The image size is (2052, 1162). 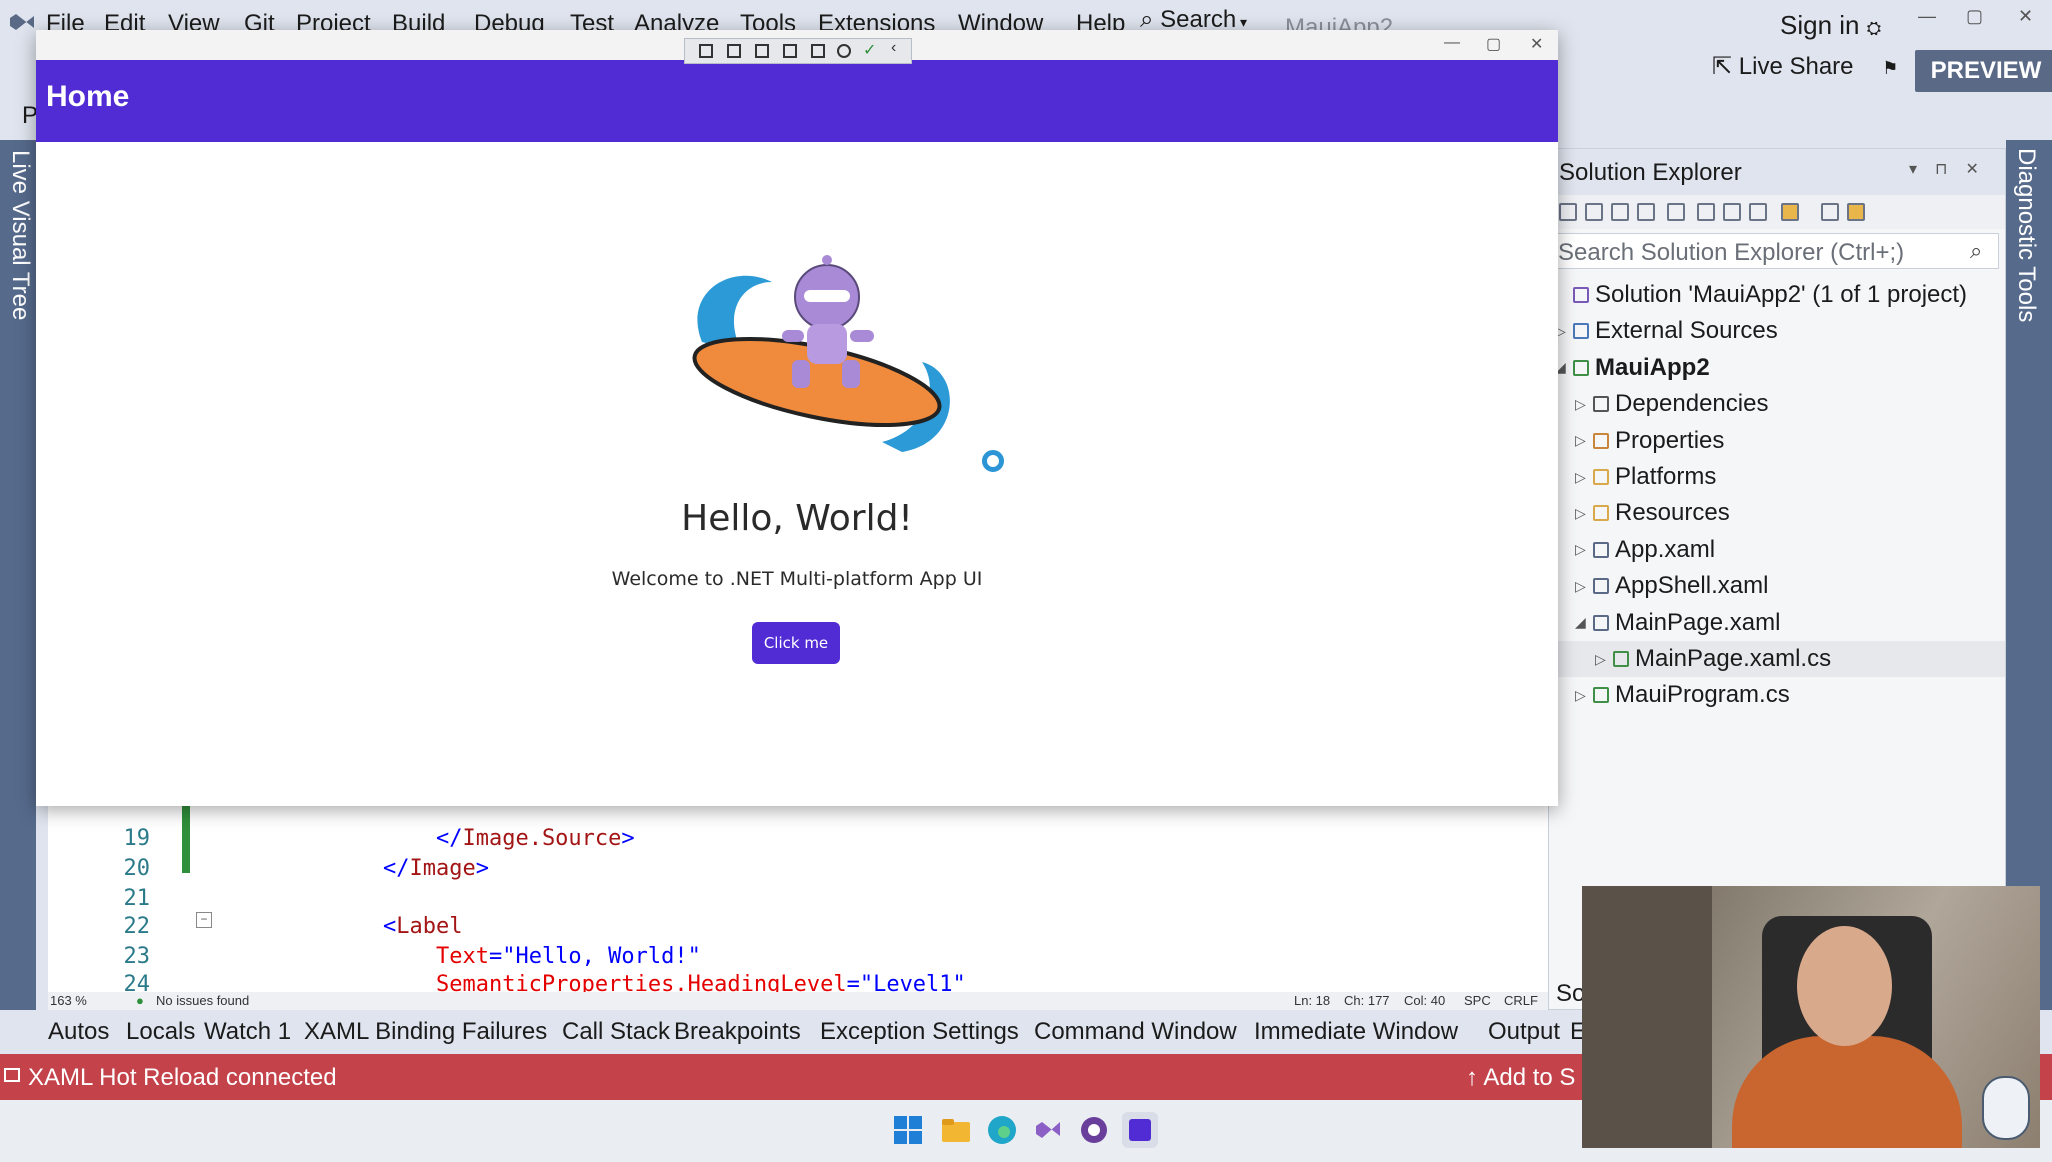 What do you see at coordinates (1584, 622) in the screenshot?
I see `expanded-arrow-icon: ◢` at bounding box center [1584, 622].